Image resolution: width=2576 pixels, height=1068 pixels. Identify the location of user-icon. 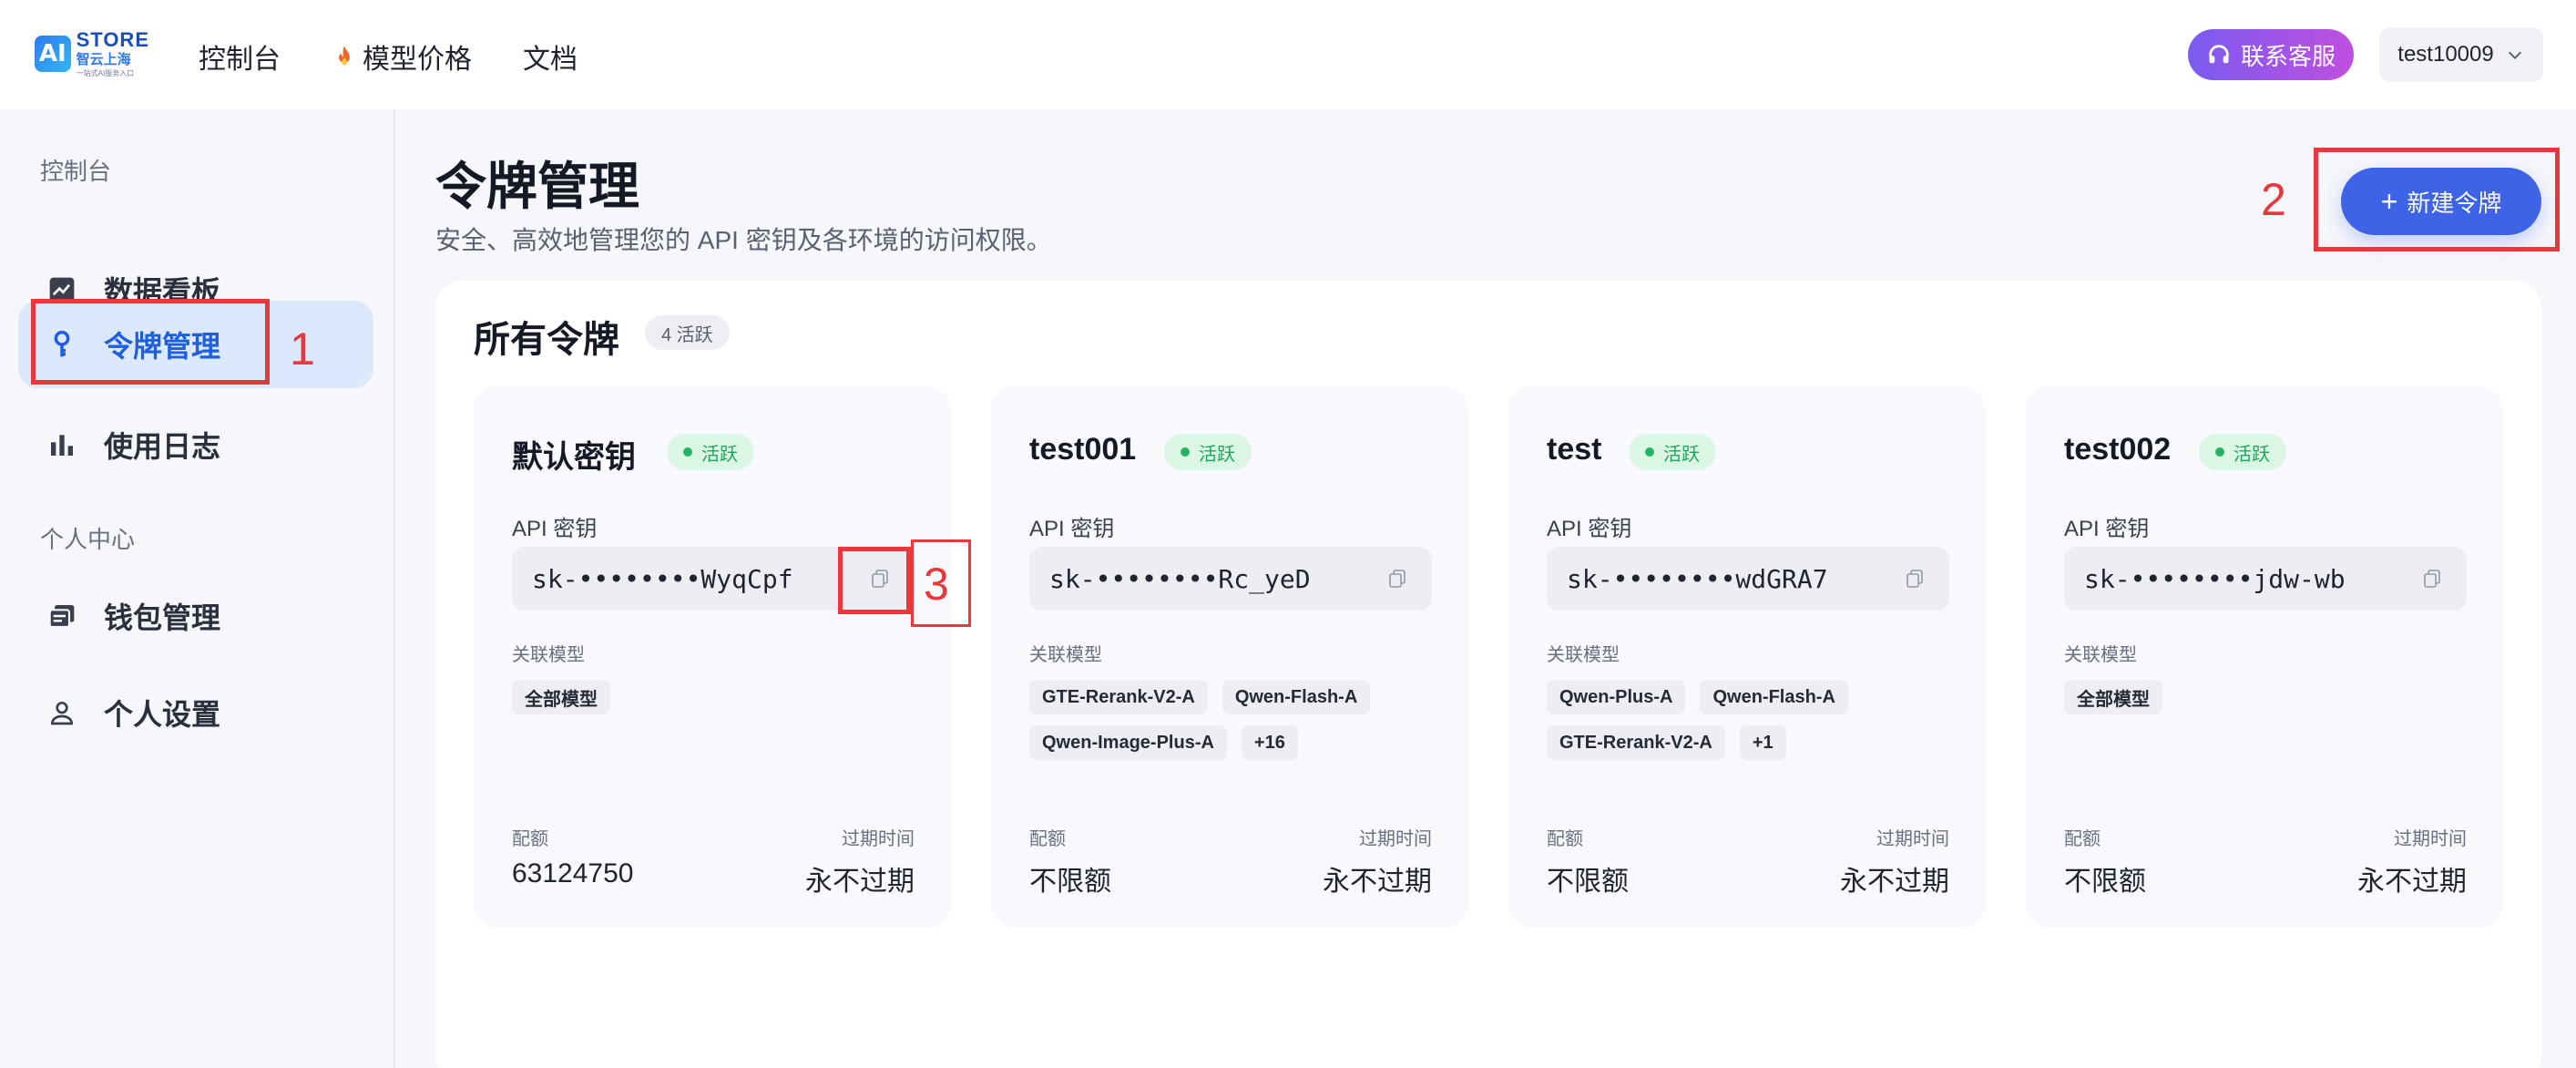
(62, 712).